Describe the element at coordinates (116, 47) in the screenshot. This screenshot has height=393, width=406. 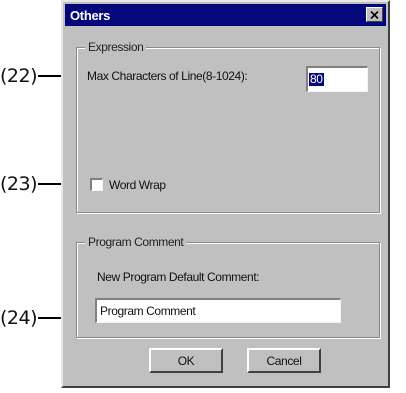
I see `expression-legend: Expression` at that location.